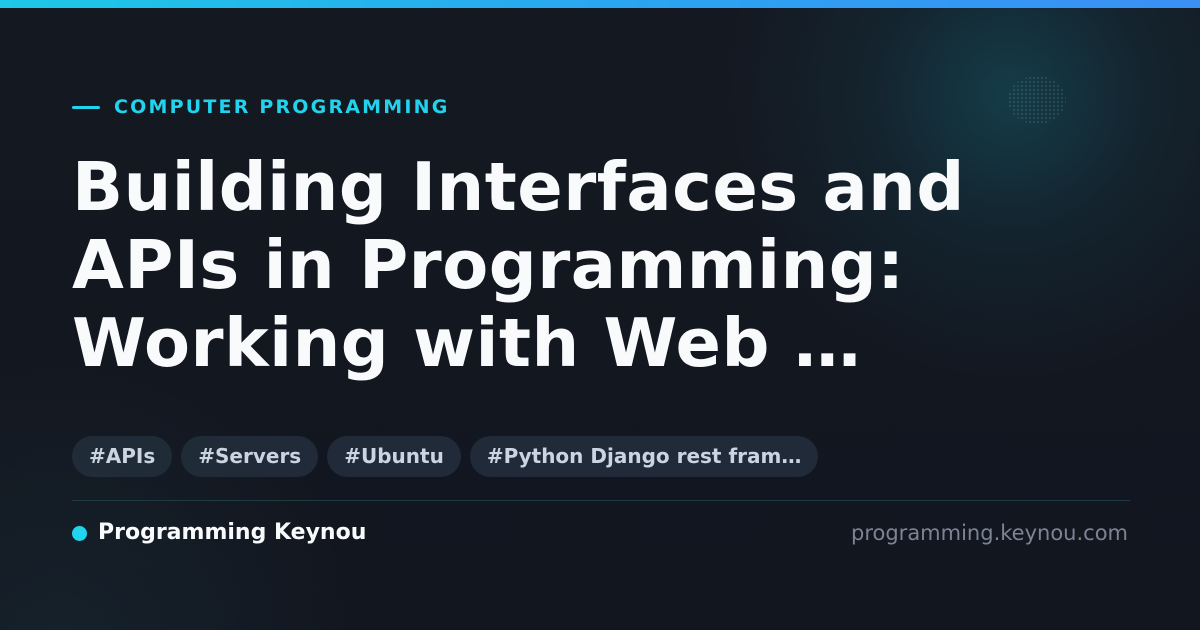  I want to click on tag-apis: #APIs, so click(122, 456).